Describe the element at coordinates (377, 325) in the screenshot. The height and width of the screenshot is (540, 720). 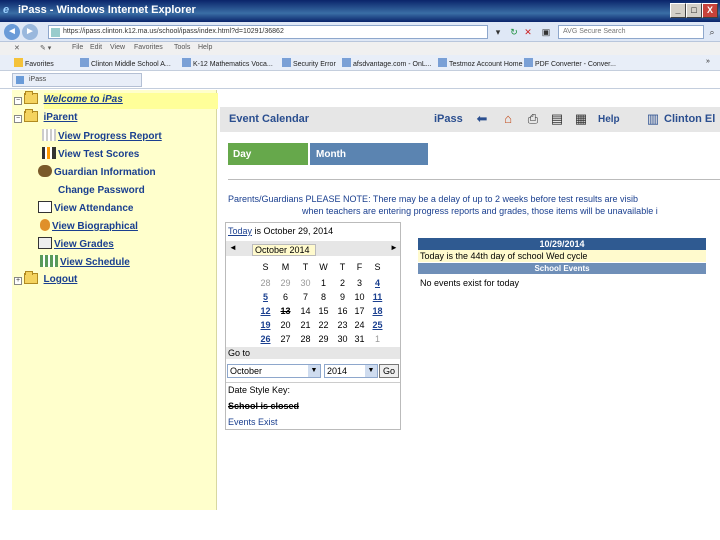
I see `calendar-day: 25` at that location.